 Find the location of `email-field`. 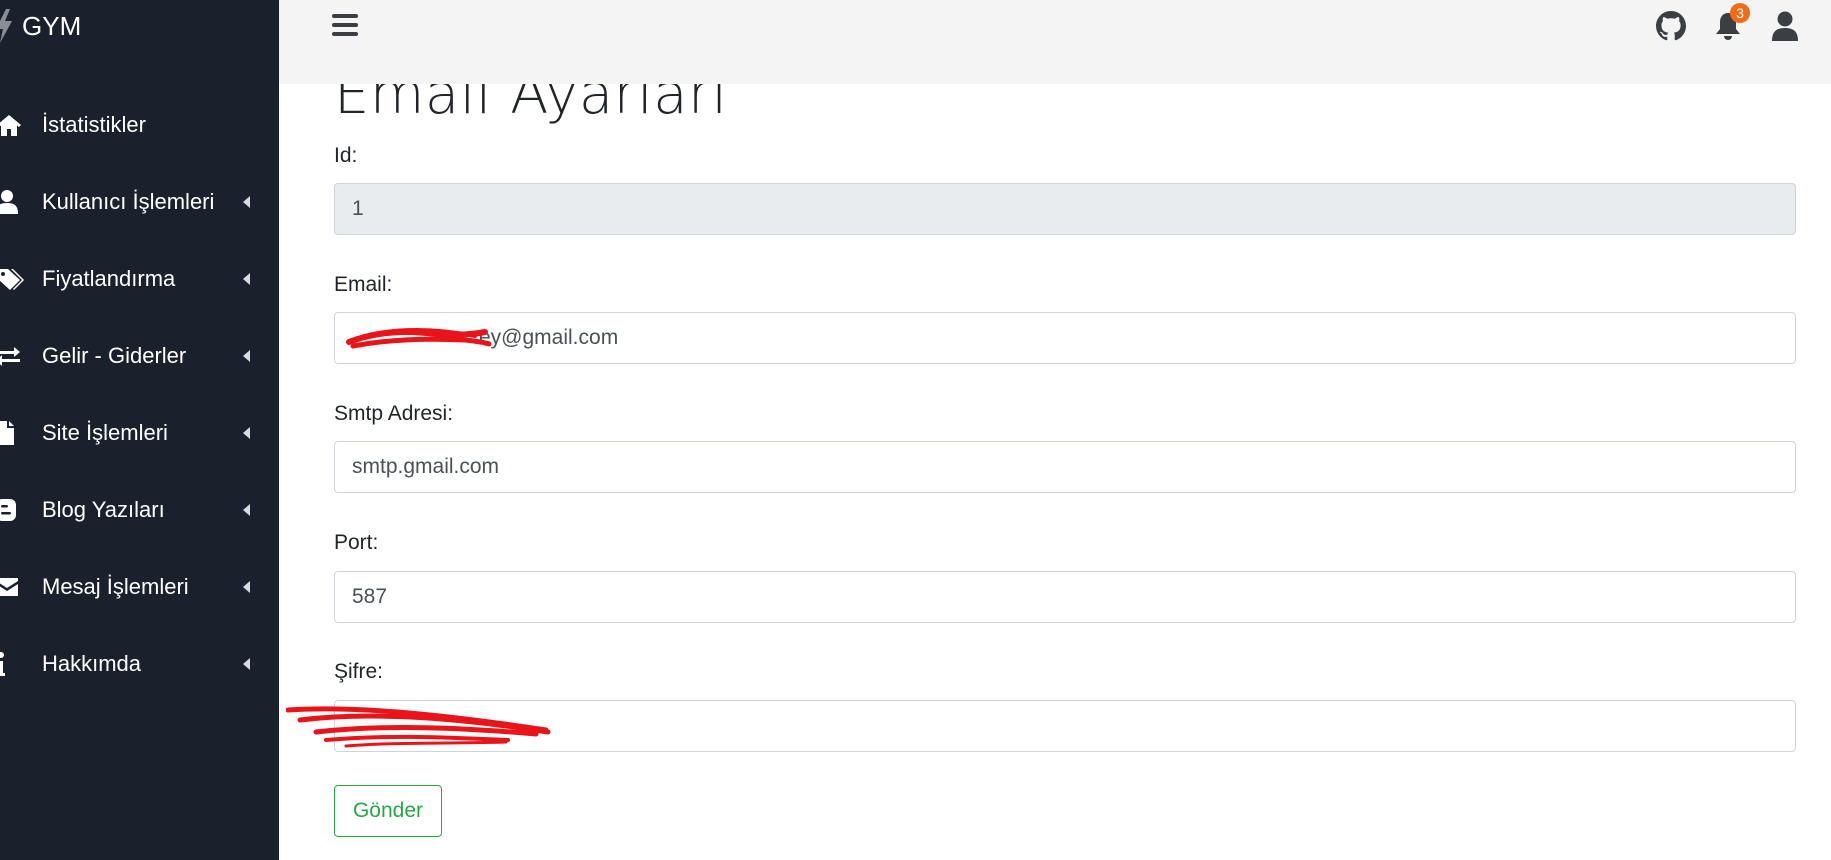

email-field is located at coordinates (1065, 338).